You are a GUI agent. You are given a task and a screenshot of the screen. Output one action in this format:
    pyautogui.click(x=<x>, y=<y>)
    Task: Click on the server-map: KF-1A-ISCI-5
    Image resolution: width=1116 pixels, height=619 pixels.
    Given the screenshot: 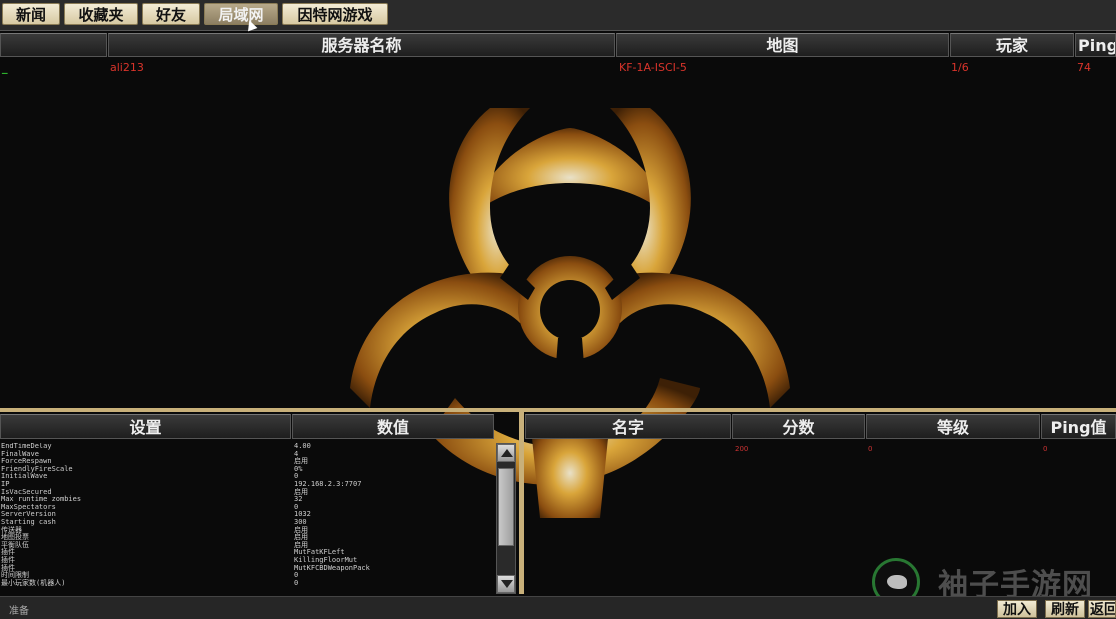 What is the action you would take?
    pyautogui.click(x=653, y=67)
    